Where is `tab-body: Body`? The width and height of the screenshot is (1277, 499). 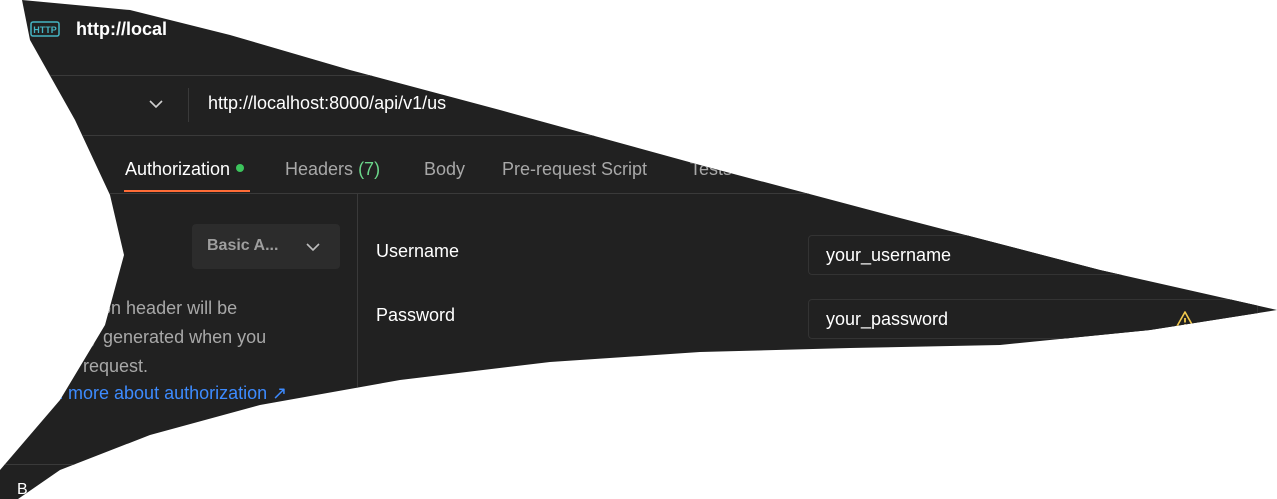 tab-body: Body is located at coordinates (444, 169).